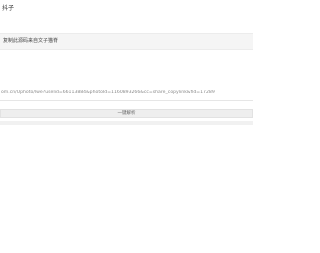  Describe the element at coordinates (126, 92) in the screenshot. I see `url-input` at that location.